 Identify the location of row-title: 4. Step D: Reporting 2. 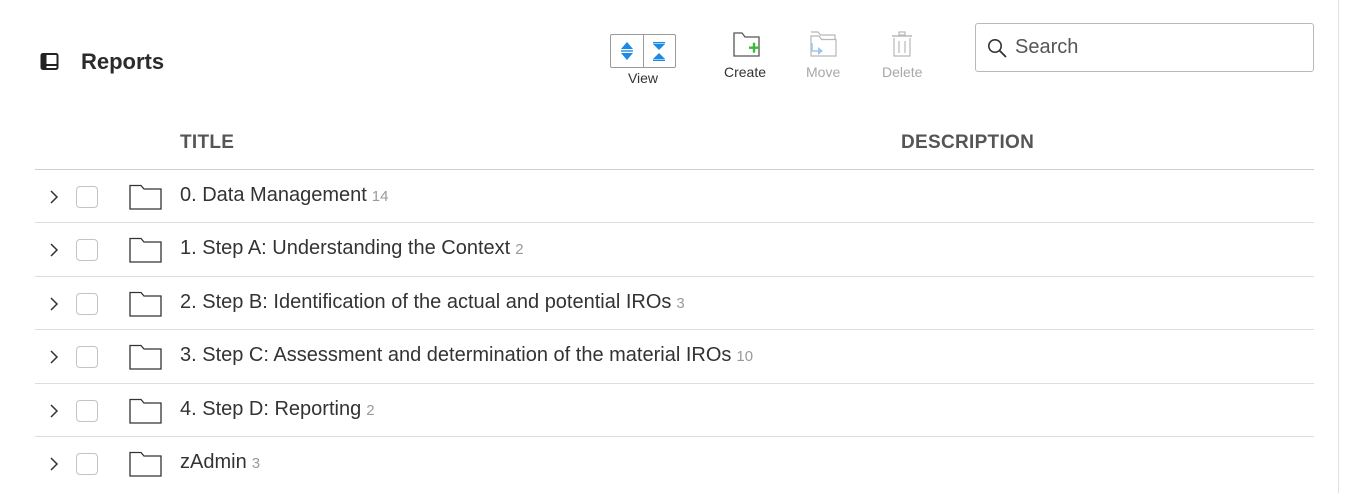
(277, 409).